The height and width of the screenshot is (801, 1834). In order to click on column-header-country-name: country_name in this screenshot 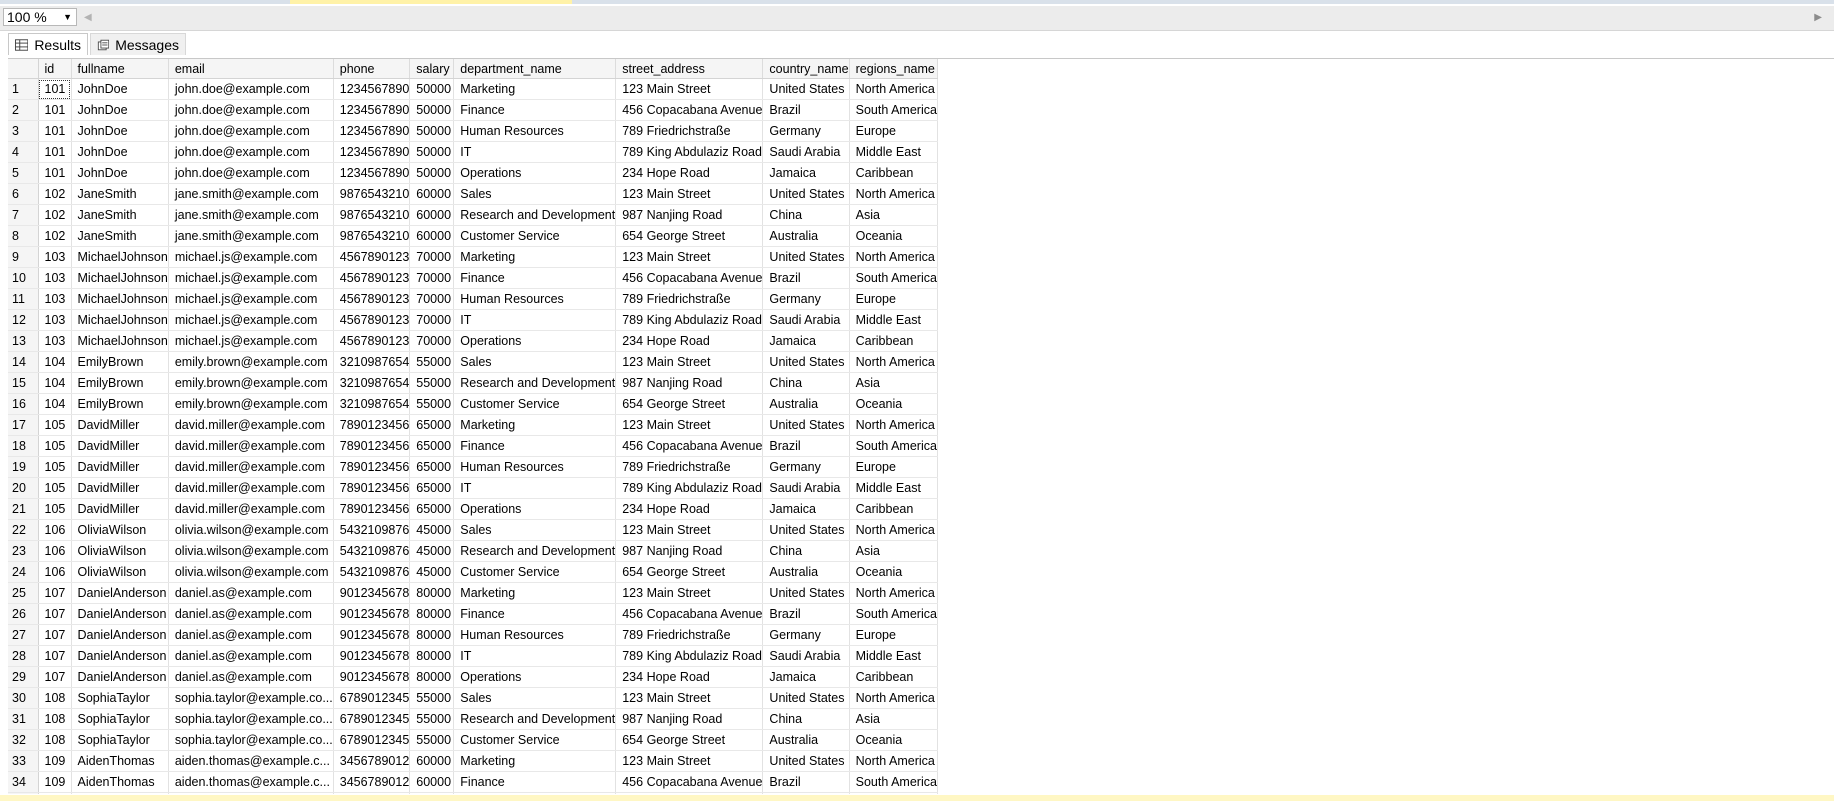, I will do `click(806, 69)`.